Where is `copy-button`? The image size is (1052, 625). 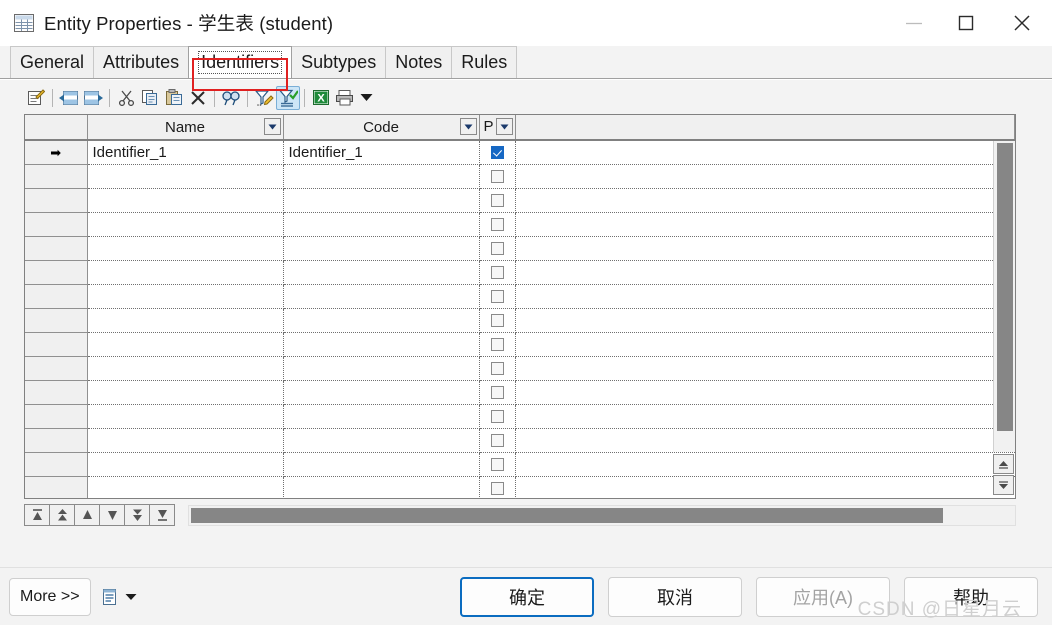 copy-button is located at coordinates (150, 98).